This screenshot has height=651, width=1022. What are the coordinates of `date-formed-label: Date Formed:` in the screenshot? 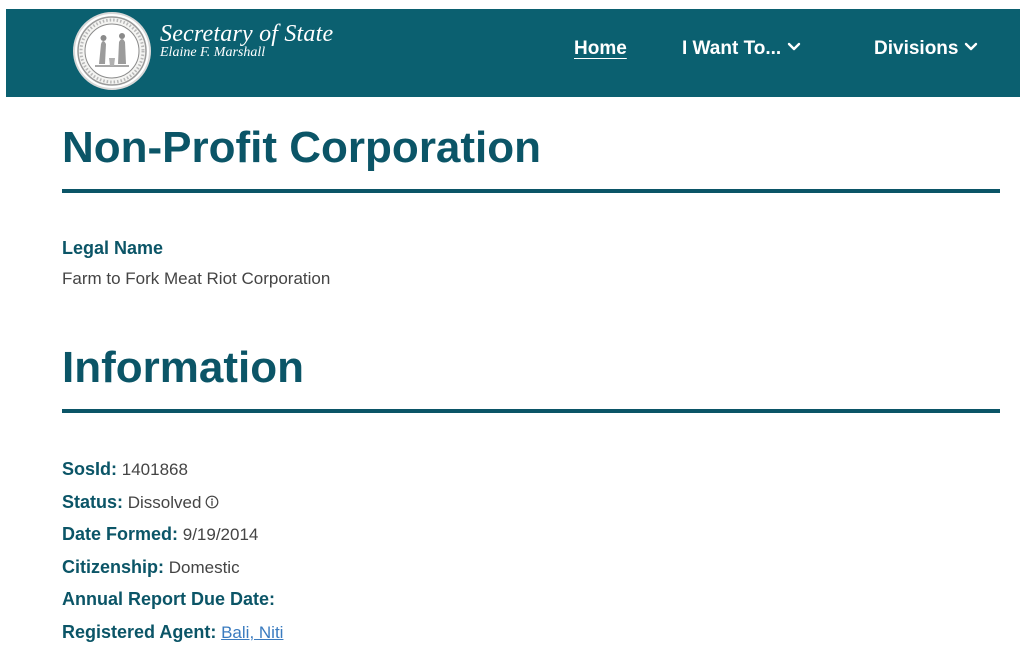 It's located at (120, 534).